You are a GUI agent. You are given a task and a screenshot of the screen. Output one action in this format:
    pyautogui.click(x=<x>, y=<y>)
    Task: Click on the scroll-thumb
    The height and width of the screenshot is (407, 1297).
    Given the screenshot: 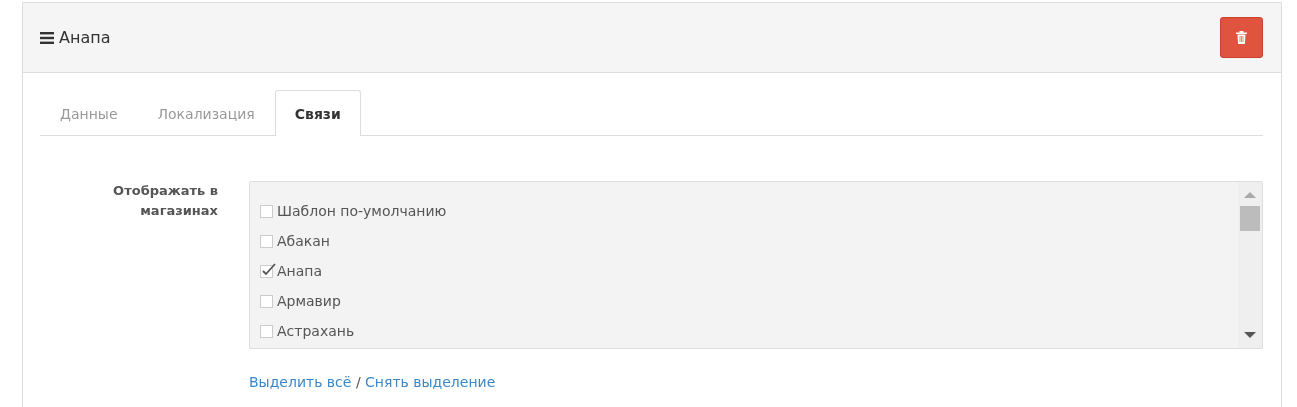 What is the action you would take?
    pyautogui.click(x=1250, y=218)
    